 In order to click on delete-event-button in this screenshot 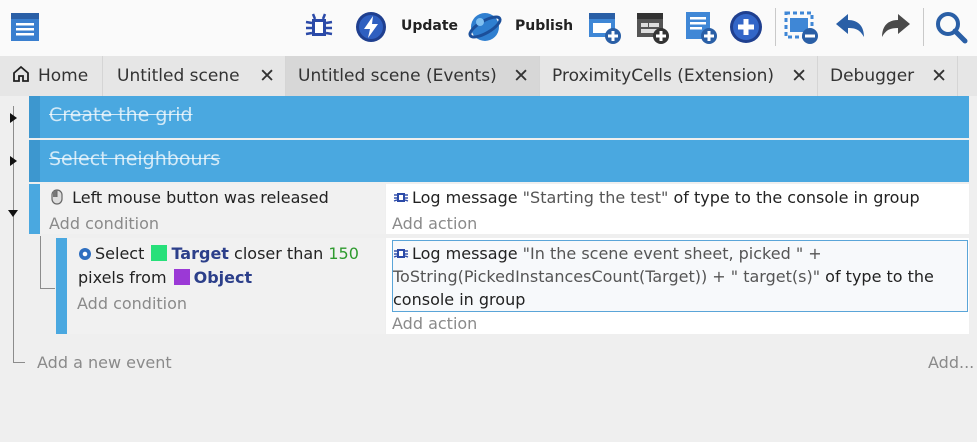, I will do `click(801, 27)`.